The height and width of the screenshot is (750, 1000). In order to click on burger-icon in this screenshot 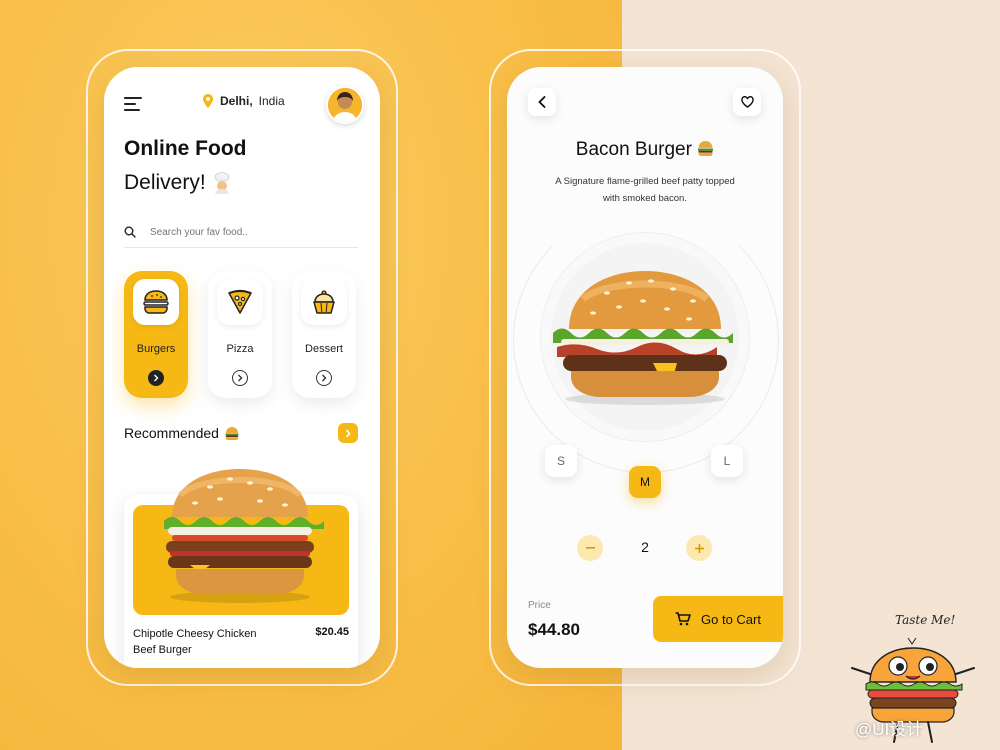, I will do `click(156, 302)`.